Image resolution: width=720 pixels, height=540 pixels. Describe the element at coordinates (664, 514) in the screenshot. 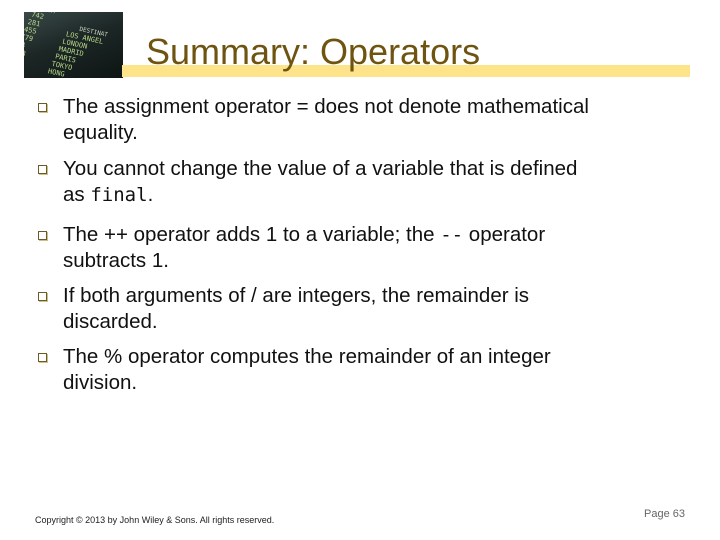

I see `page-number: Page 63` at that location.